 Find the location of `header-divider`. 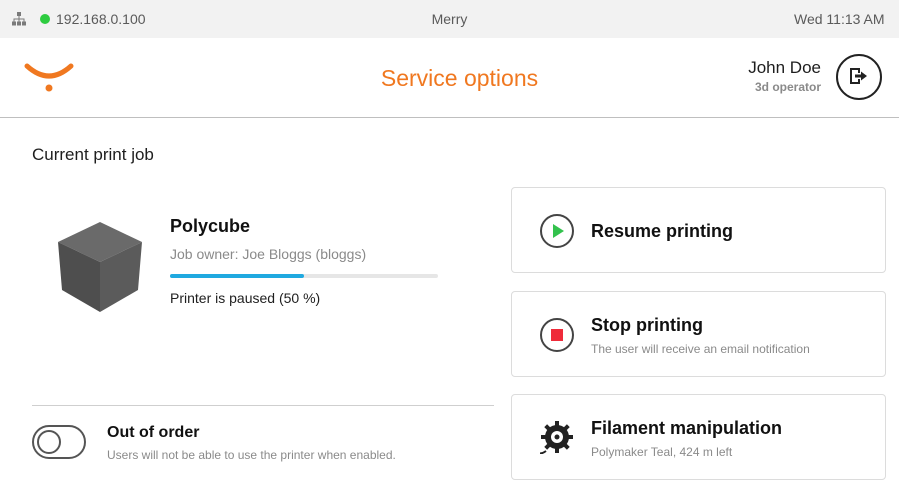

header-divider is located at coordinates (449, 117).